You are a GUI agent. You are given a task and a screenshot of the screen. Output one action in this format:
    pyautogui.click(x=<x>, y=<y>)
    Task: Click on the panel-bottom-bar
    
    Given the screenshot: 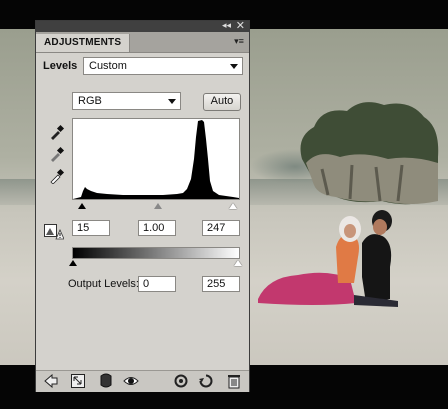 What is the action you would take?
    pyautogui.click(x=142, y=381)
    